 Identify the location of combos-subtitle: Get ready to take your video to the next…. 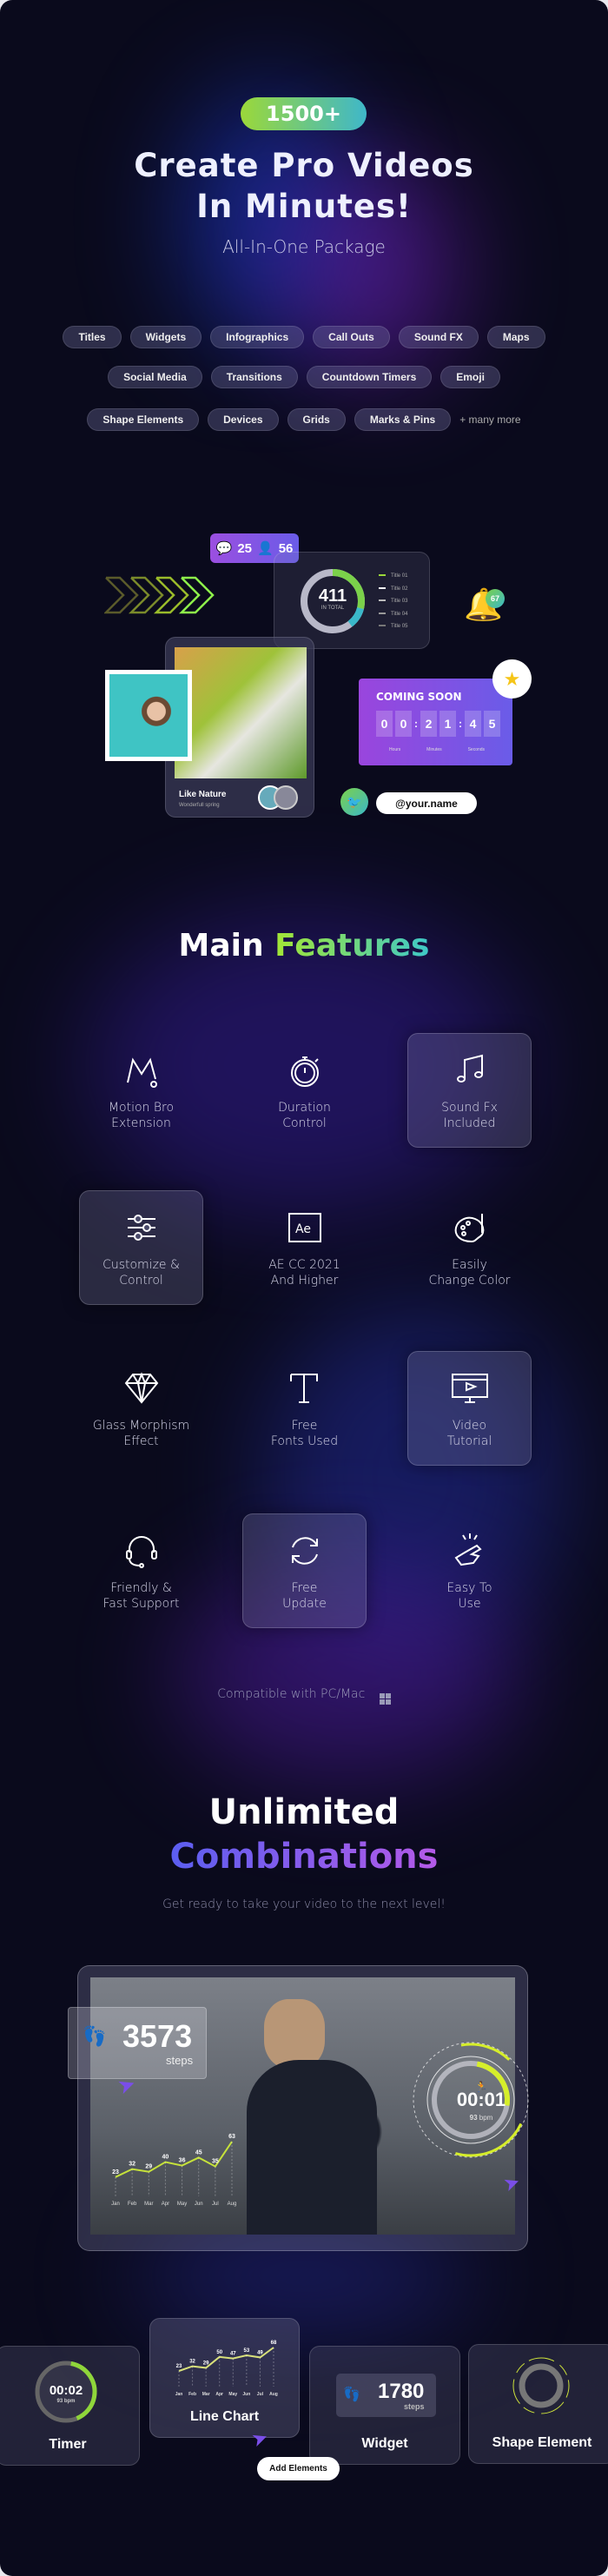
(304, 1904).